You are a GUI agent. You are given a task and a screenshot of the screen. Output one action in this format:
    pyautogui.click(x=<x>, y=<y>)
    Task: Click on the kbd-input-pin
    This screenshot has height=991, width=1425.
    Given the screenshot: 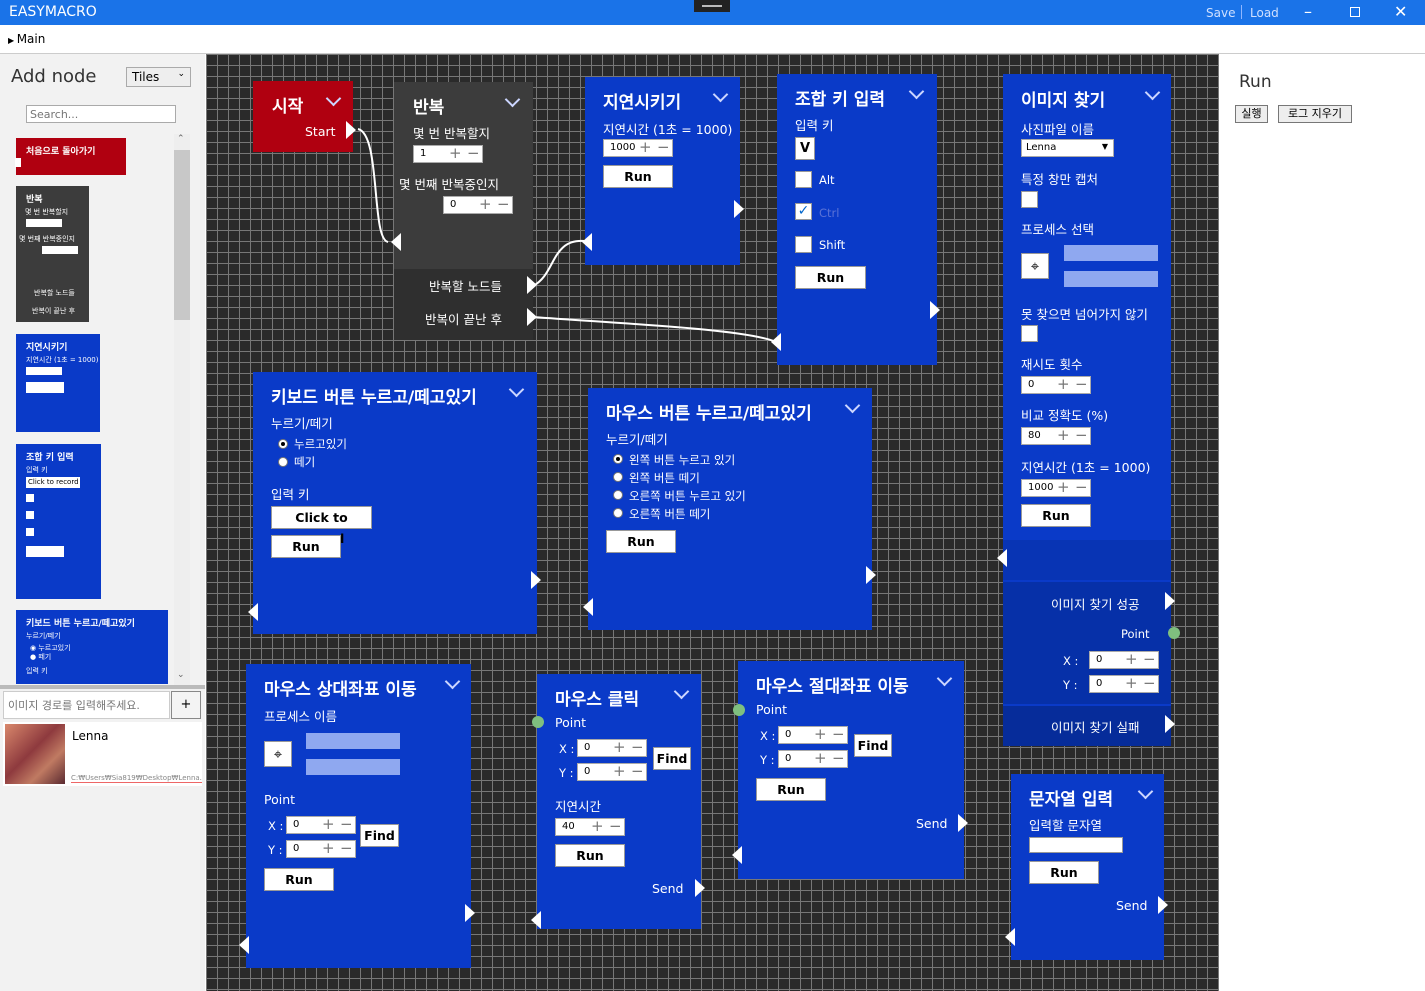 What is the action you would take?
    pyautogui.click(x=253, y=612)
    